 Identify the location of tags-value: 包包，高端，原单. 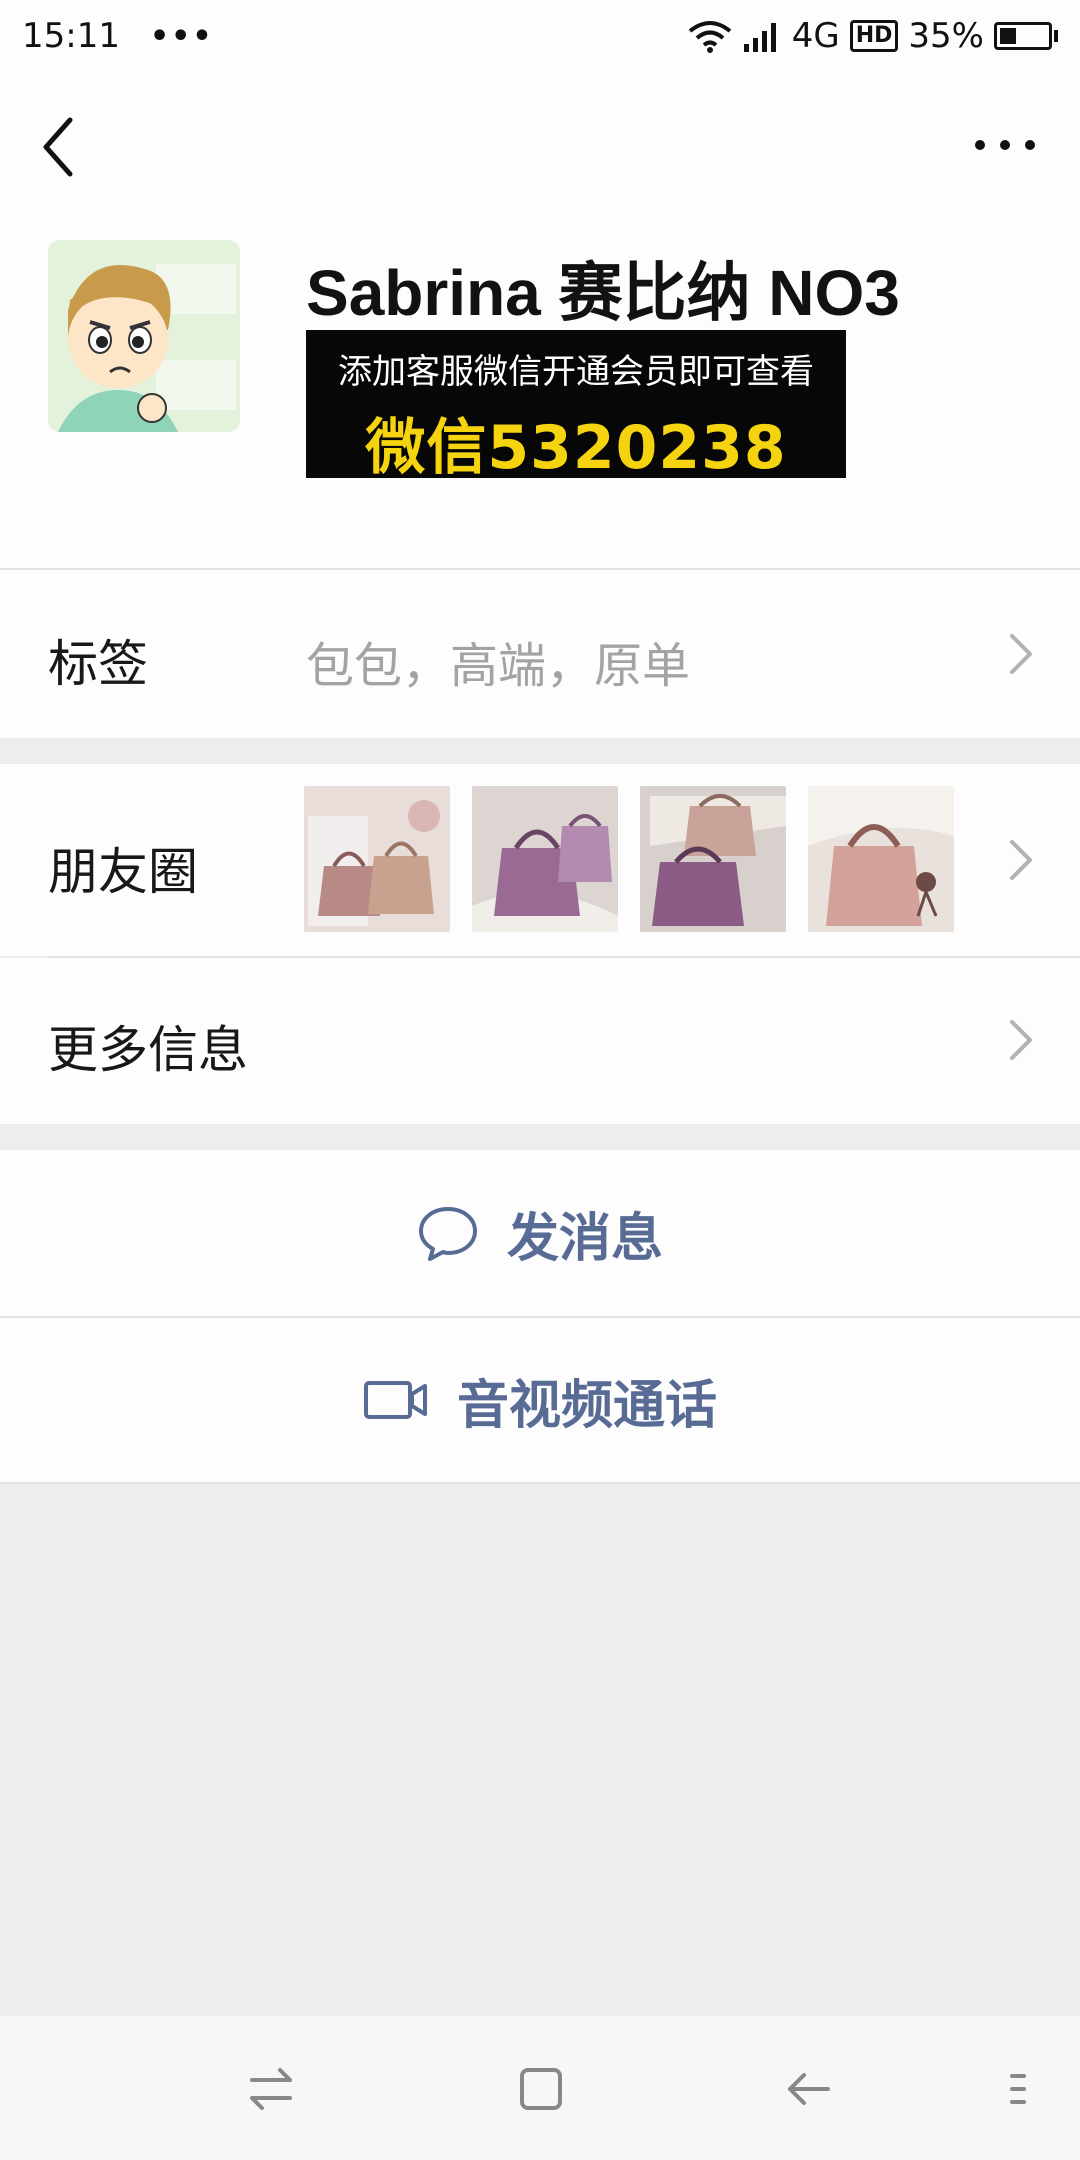
(498, 666).